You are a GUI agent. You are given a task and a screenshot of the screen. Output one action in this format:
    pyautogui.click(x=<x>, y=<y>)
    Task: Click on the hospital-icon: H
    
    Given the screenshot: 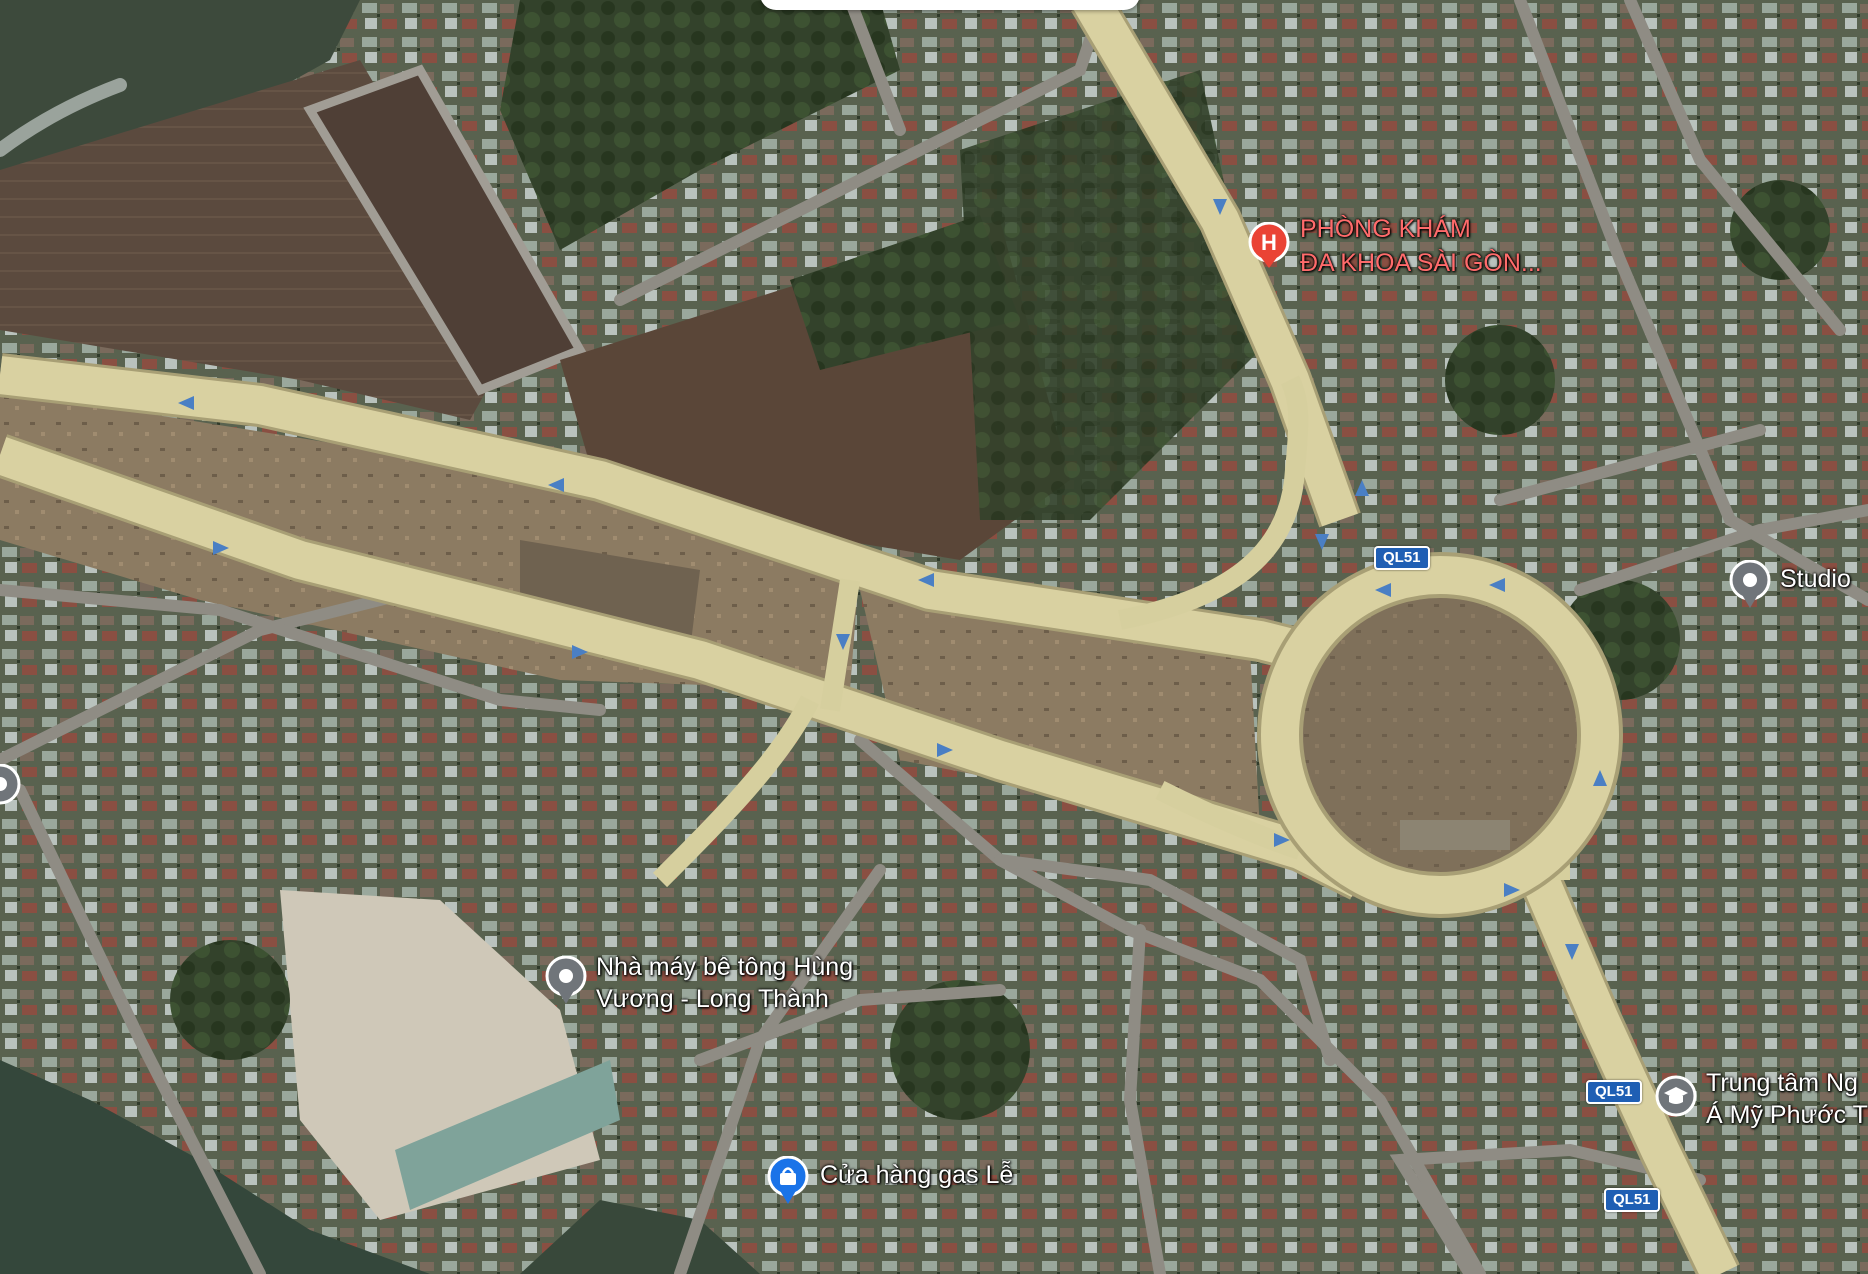 What is the action you would take?
    pyautogui.click(x=1269, y=245)
    